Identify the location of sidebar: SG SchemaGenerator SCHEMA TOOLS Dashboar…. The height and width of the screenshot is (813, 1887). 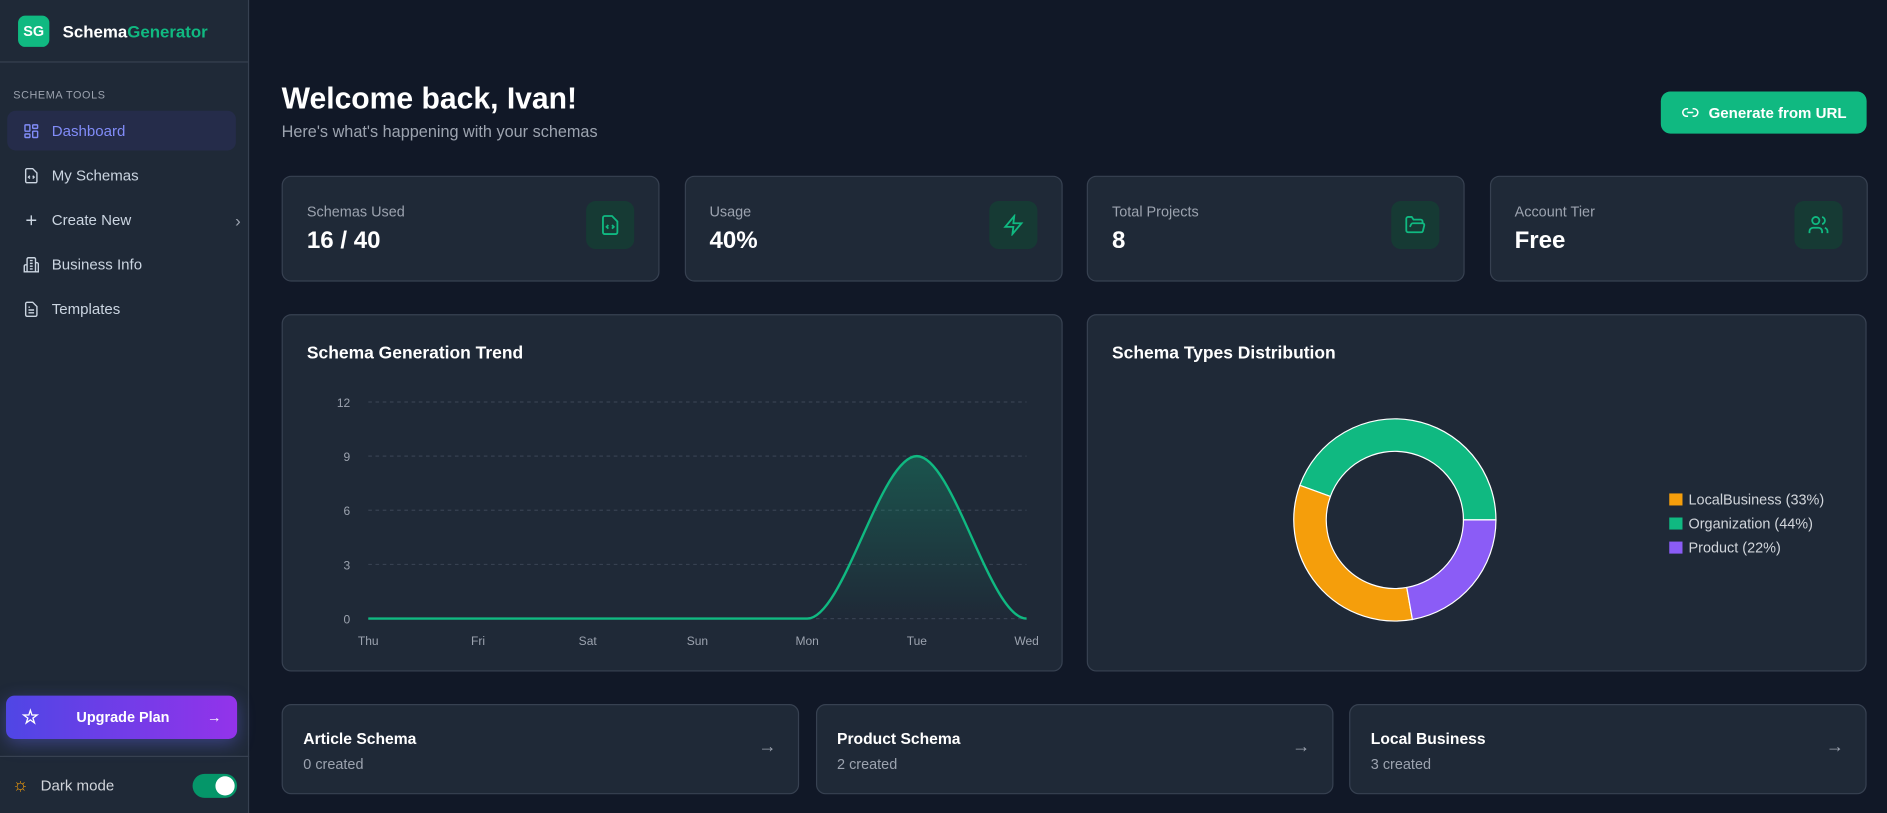
(125, 406).